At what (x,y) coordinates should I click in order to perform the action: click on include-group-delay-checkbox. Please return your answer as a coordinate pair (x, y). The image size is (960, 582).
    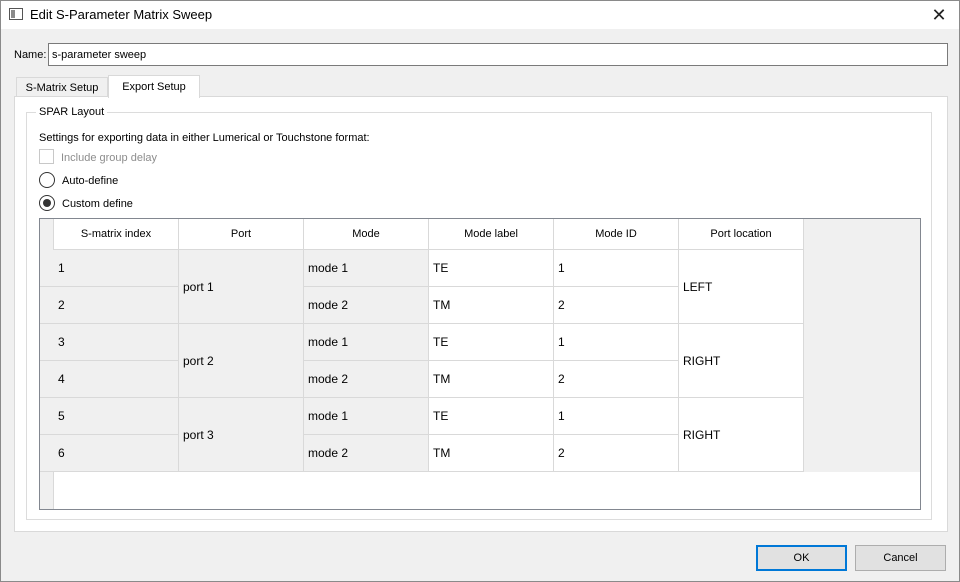
    Looking at the image, I should click on (46, 156).